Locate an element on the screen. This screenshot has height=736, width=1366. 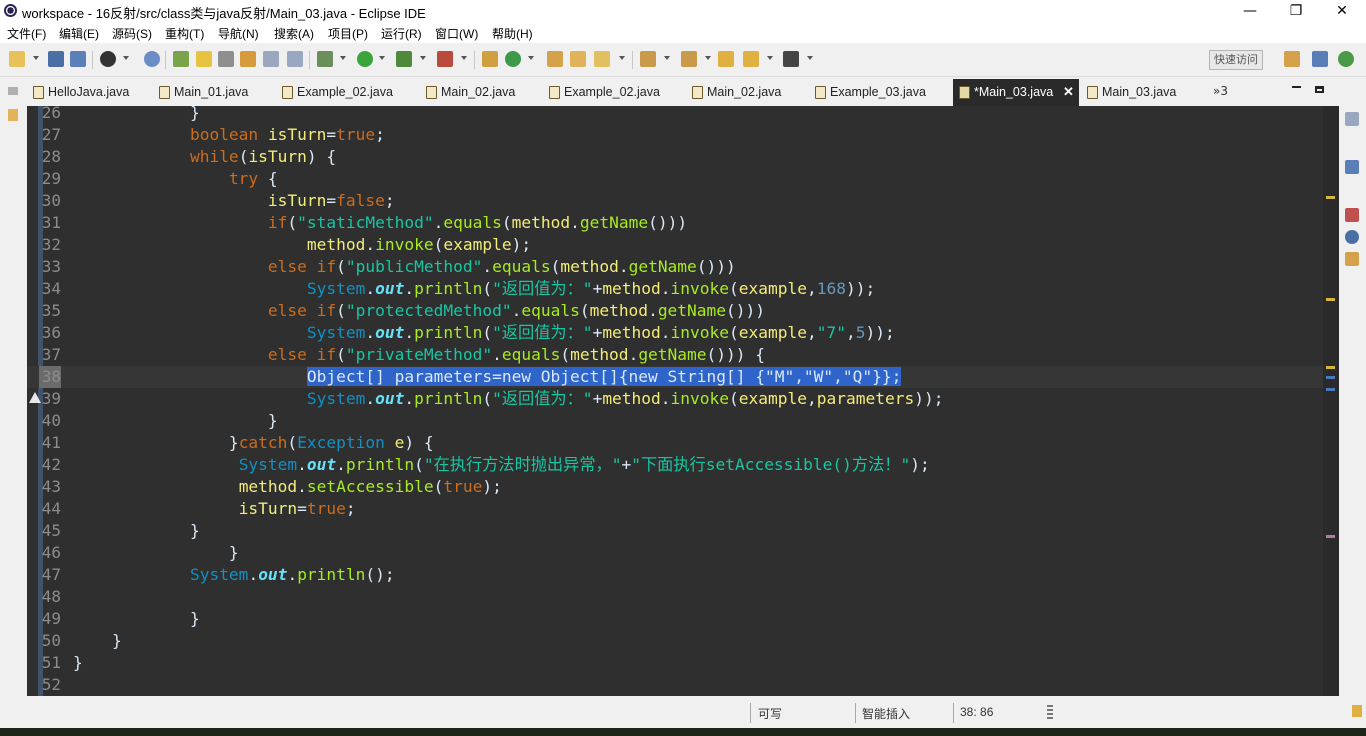
cursor-position: 38: 86 is located at coordinates (976, 712).